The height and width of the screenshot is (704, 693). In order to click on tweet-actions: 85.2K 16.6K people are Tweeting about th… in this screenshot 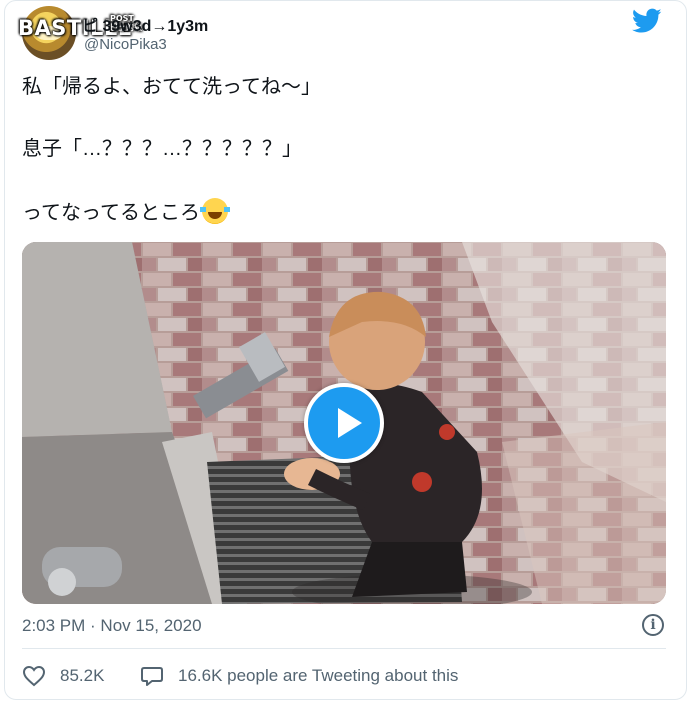, I will do `click(347, 678)`.